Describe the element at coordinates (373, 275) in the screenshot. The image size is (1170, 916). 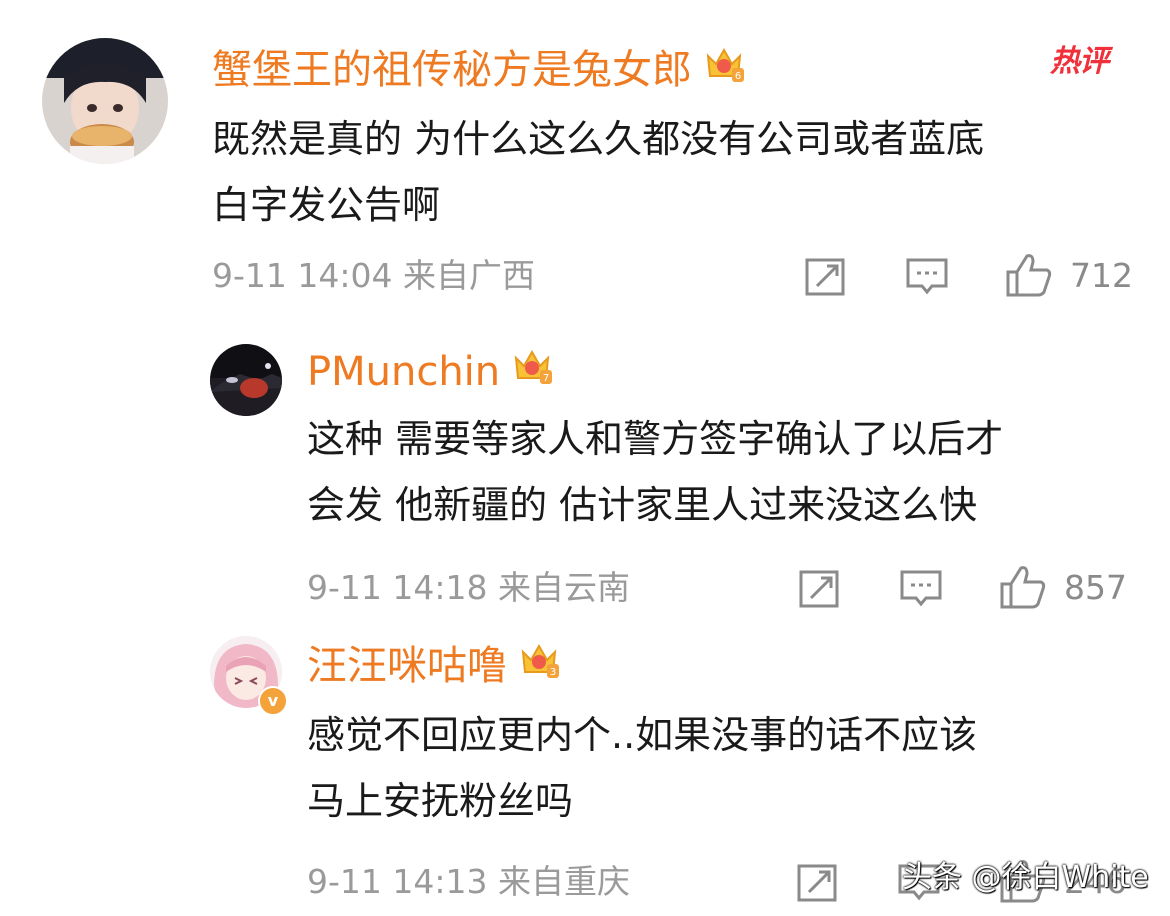
I see `comment-meta: 9-11 14:04 来自广西` at that location.